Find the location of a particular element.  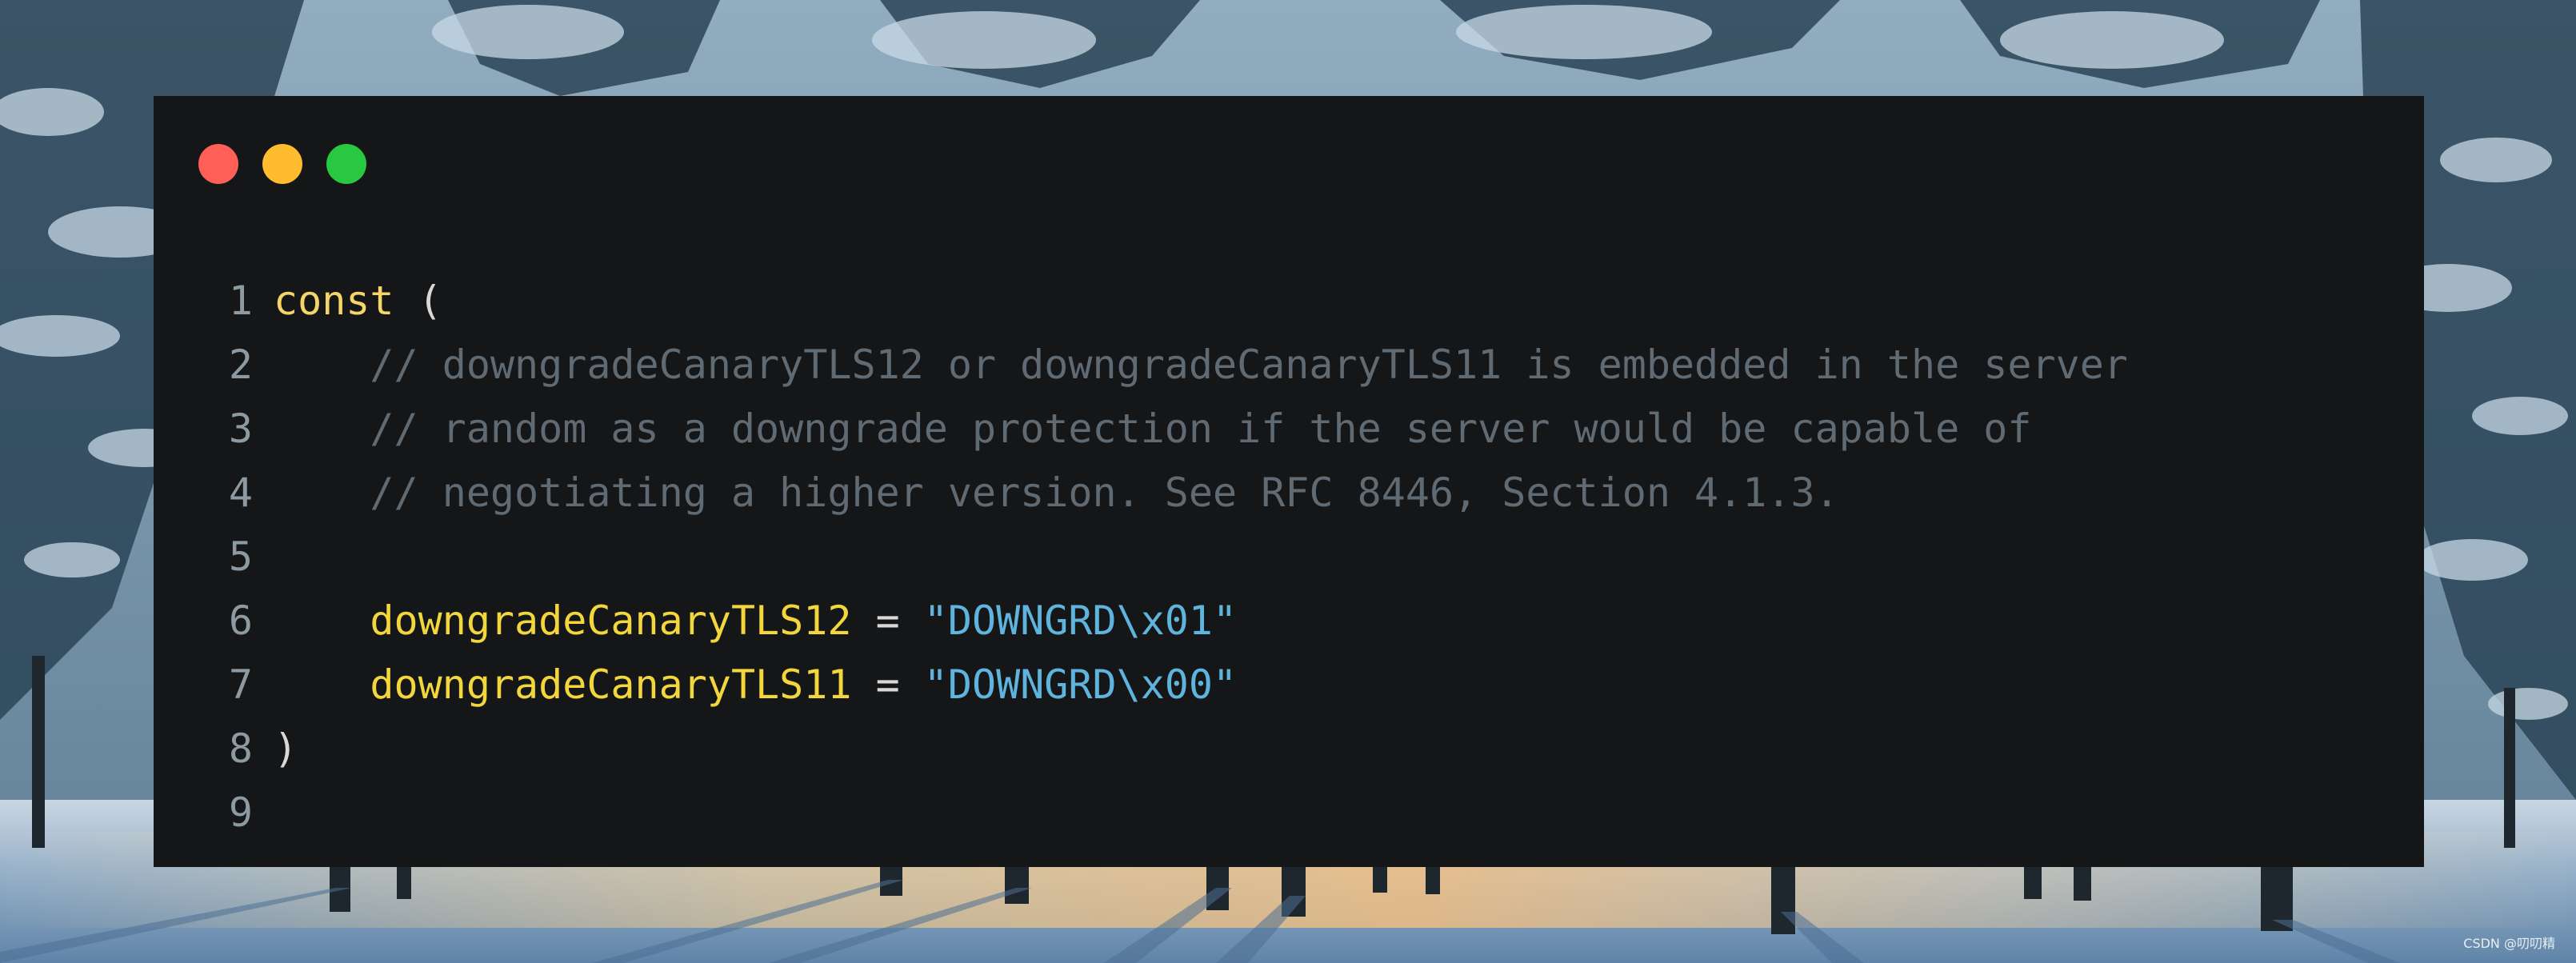

line-number: 1 is located at coordinates (240, 301).